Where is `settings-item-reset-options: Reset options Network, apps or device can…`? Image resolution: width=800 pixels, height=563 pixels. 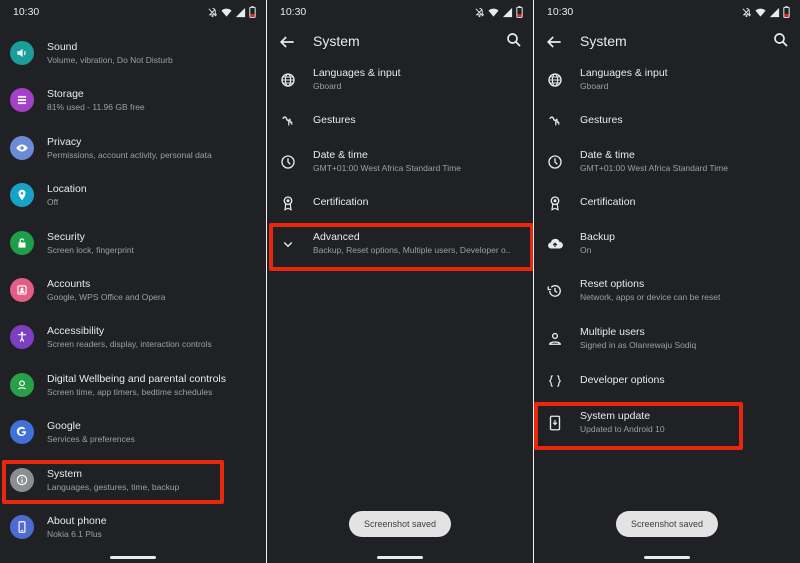
settings-item-reset-options: Reset options Network, apps or device can… is located at coordinates (667, 293).